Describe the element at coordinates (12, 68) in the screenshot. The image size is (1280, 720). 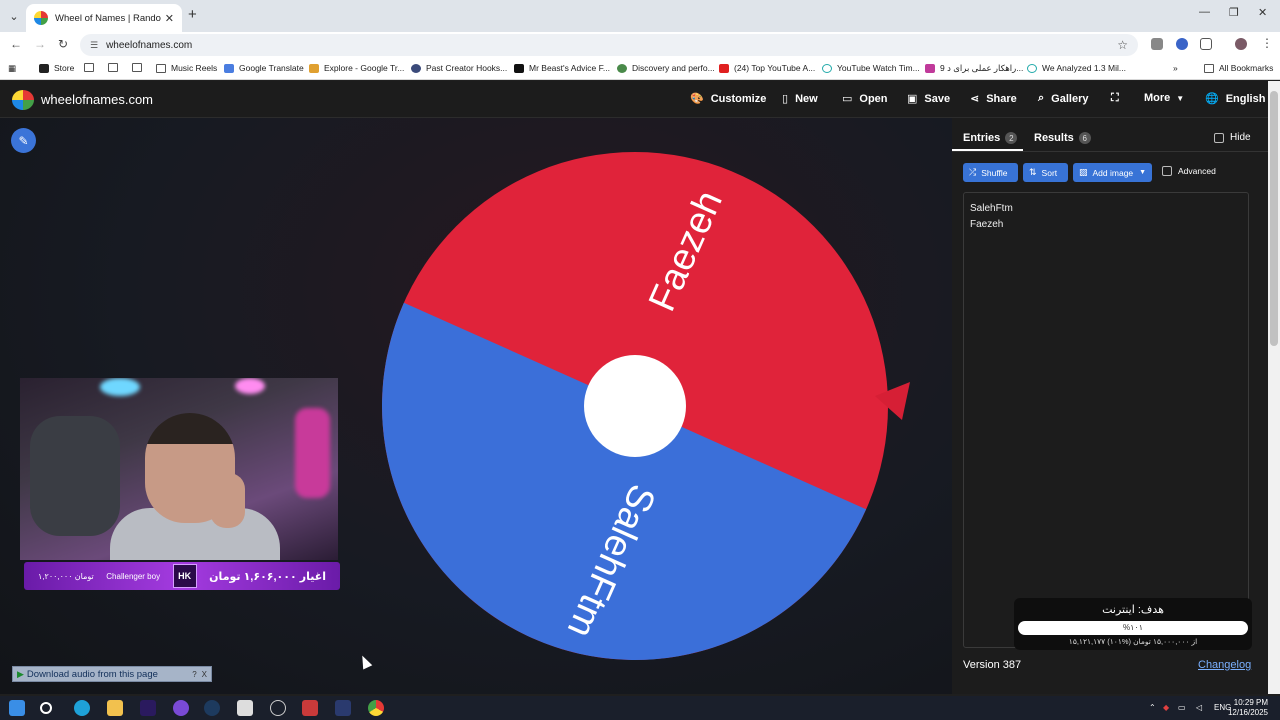
I see `apps-grid-icon: ▦` at that location.